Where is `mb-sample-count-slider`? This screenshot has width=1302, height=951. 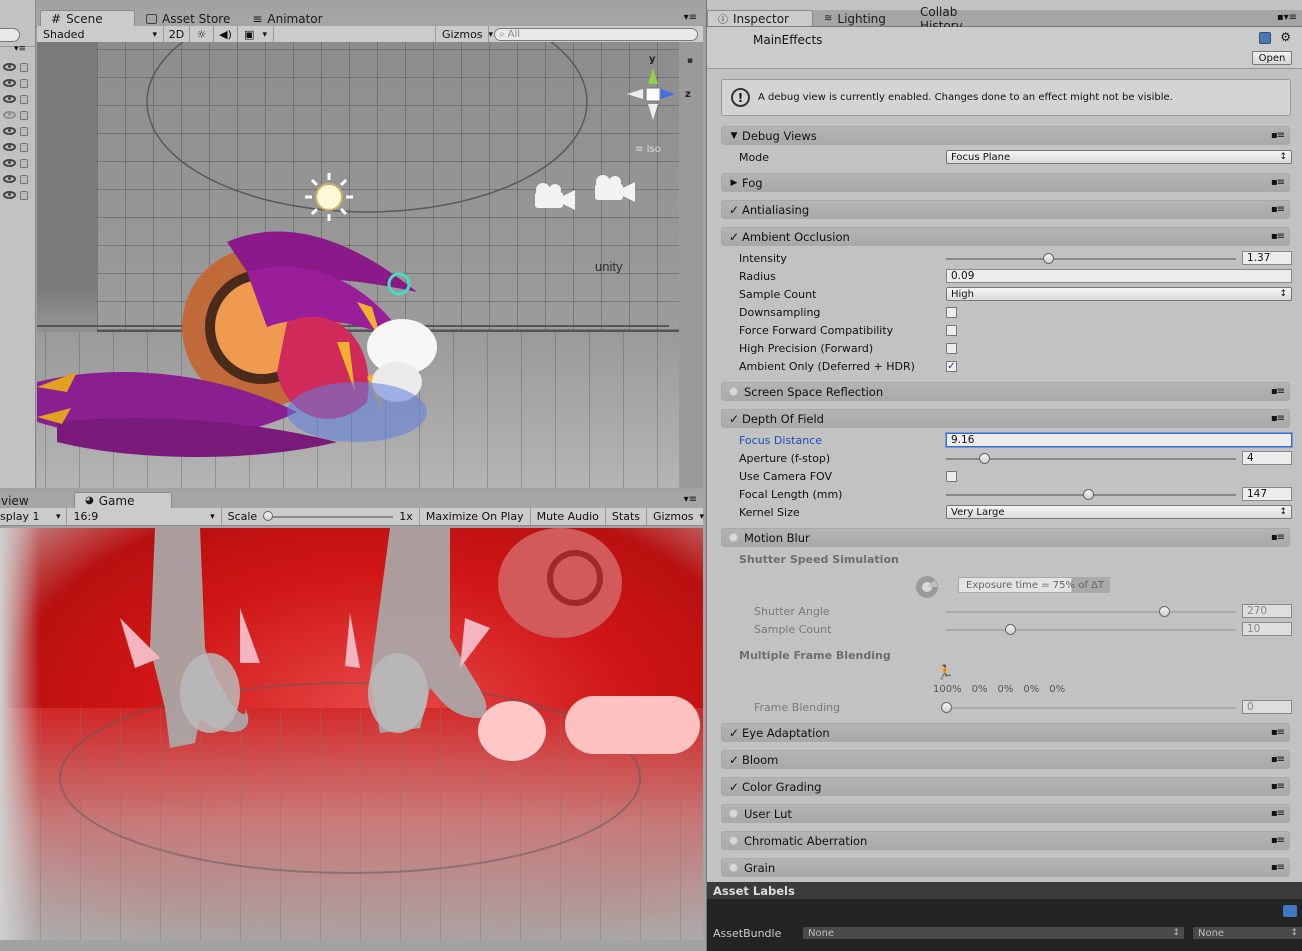
mb-sample-count-slider is located at coordinates (1091, 629).